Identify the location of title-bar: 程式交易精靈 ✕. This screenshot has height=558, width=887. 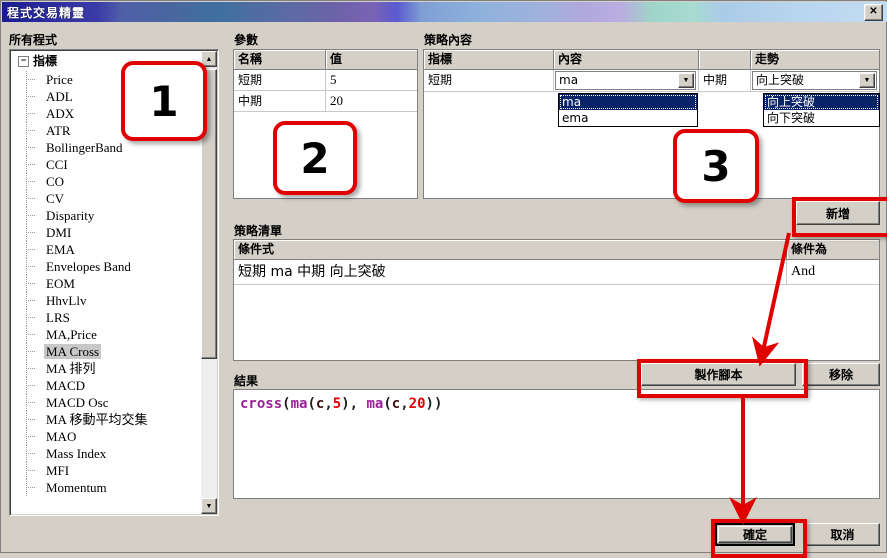
(444, 12).